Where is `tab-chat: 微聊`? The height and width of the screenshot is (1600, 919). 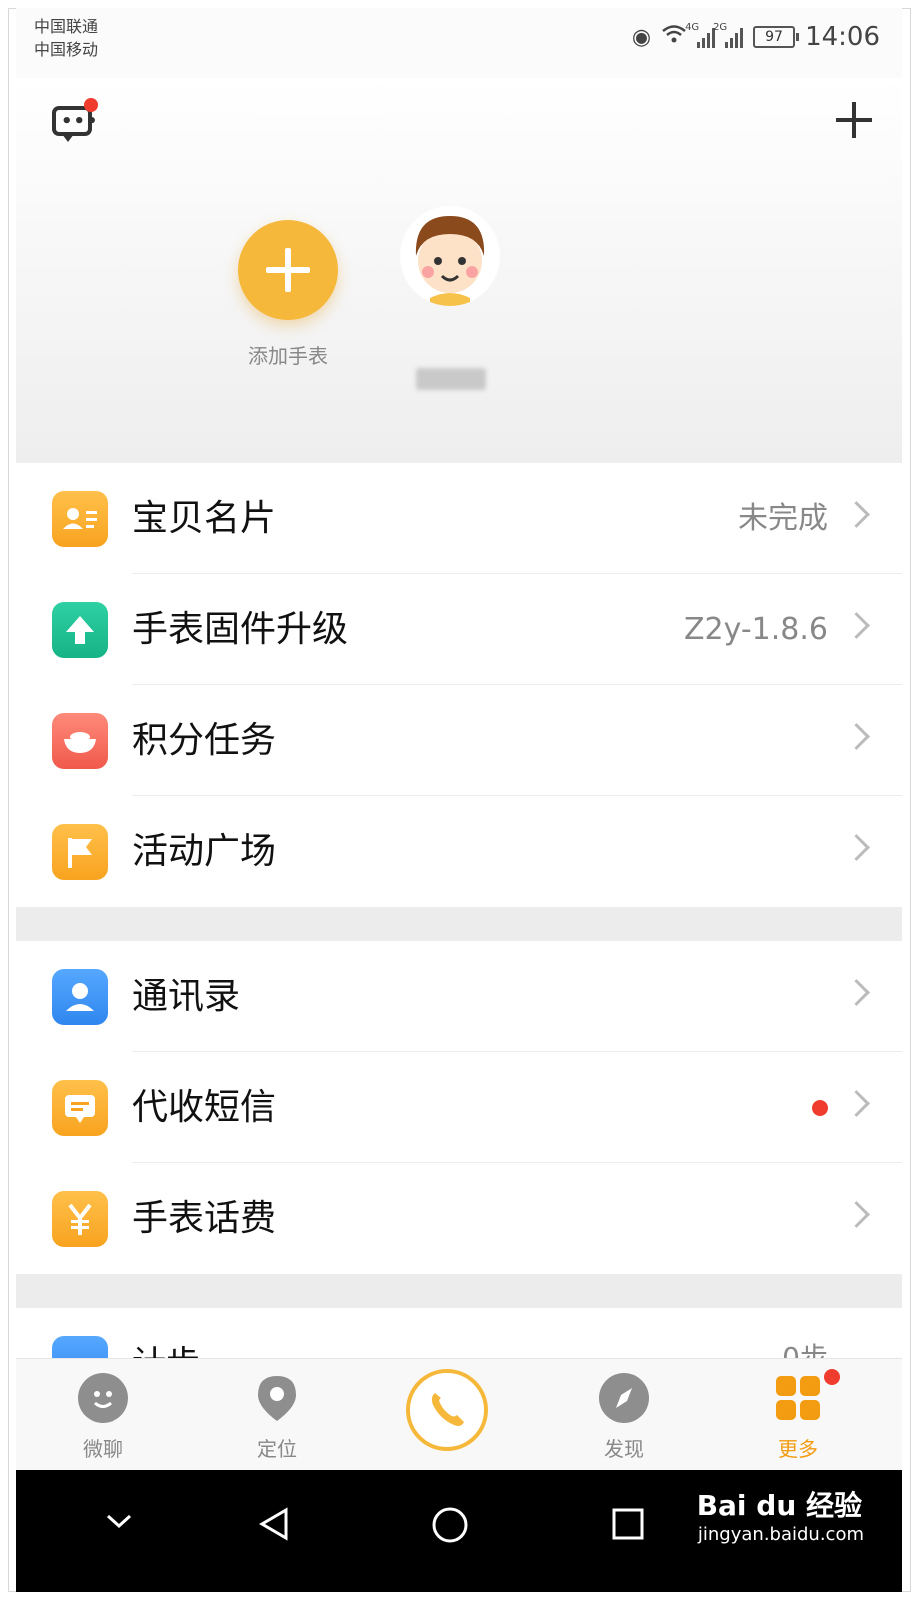
tab-chat: 微聊 is located at coordinates (103, 1415).